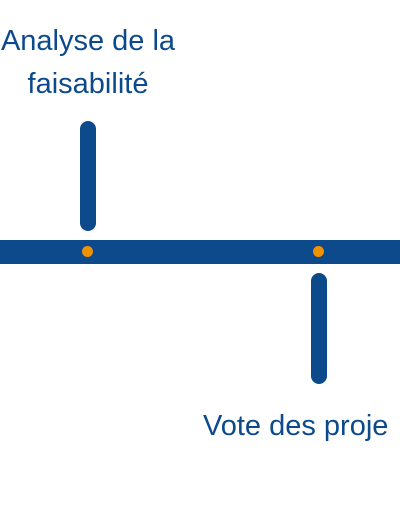 The width and height of the screenshot is (400, 516). Describe the element at coordinates (318, 251) in the screenshot. I see `milestone-dot-vote` at that location.